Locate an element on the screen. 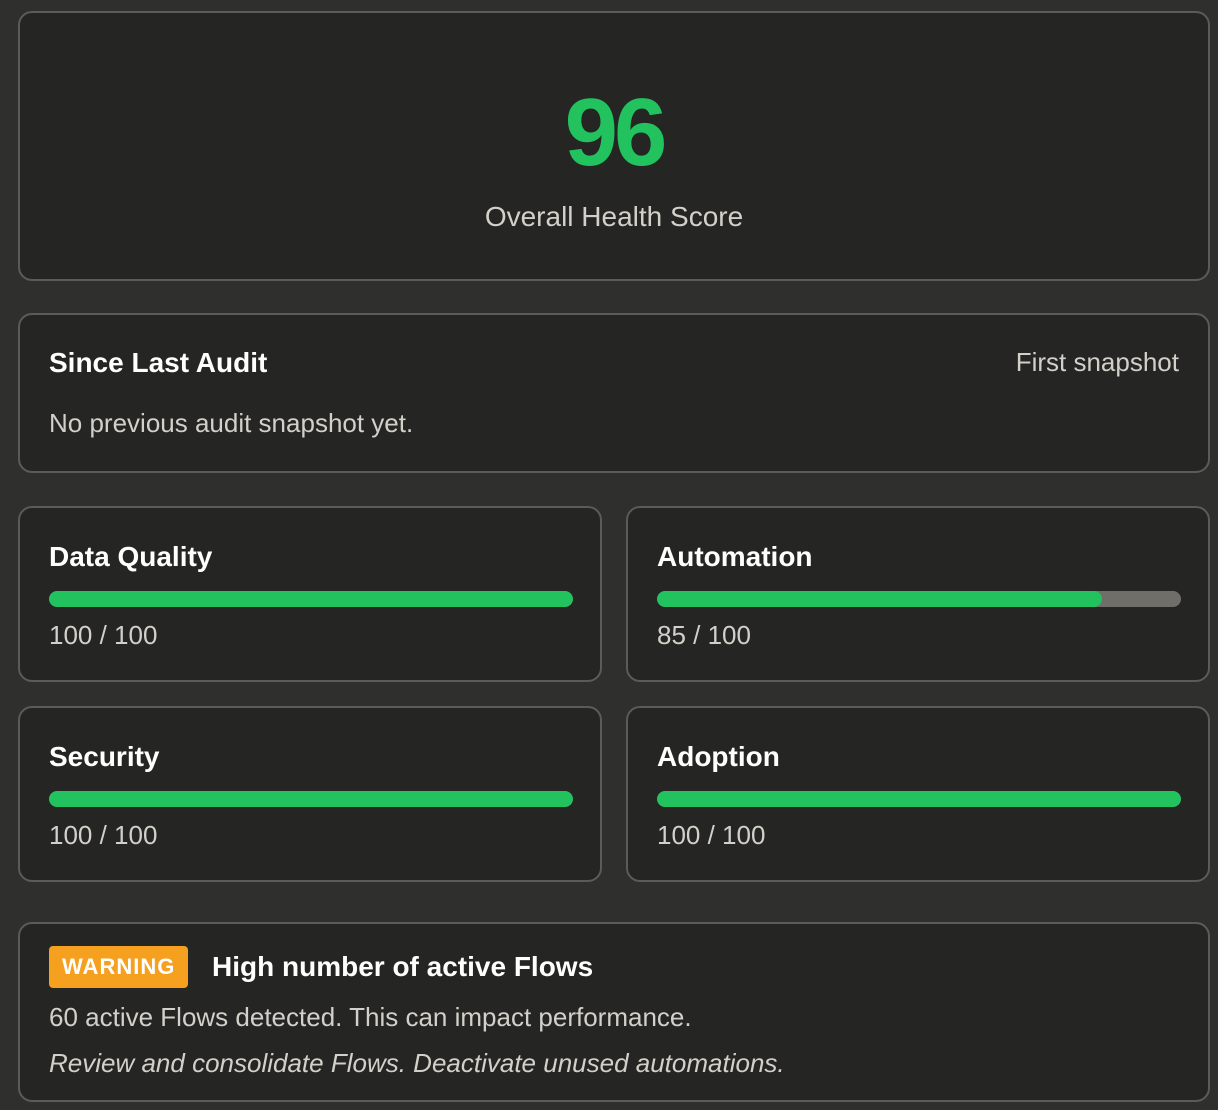 This screenshot has height=1110, width=1218. metric-card-adoption: Adoption 100 / 100 is located at coordinates (918, 794).